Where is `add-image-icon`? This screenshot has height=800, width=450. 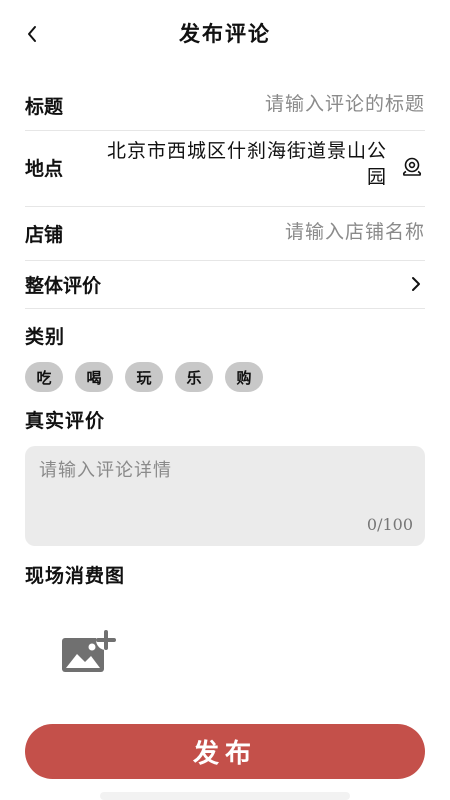 add-image-icon is located at coordinates (89, 651).